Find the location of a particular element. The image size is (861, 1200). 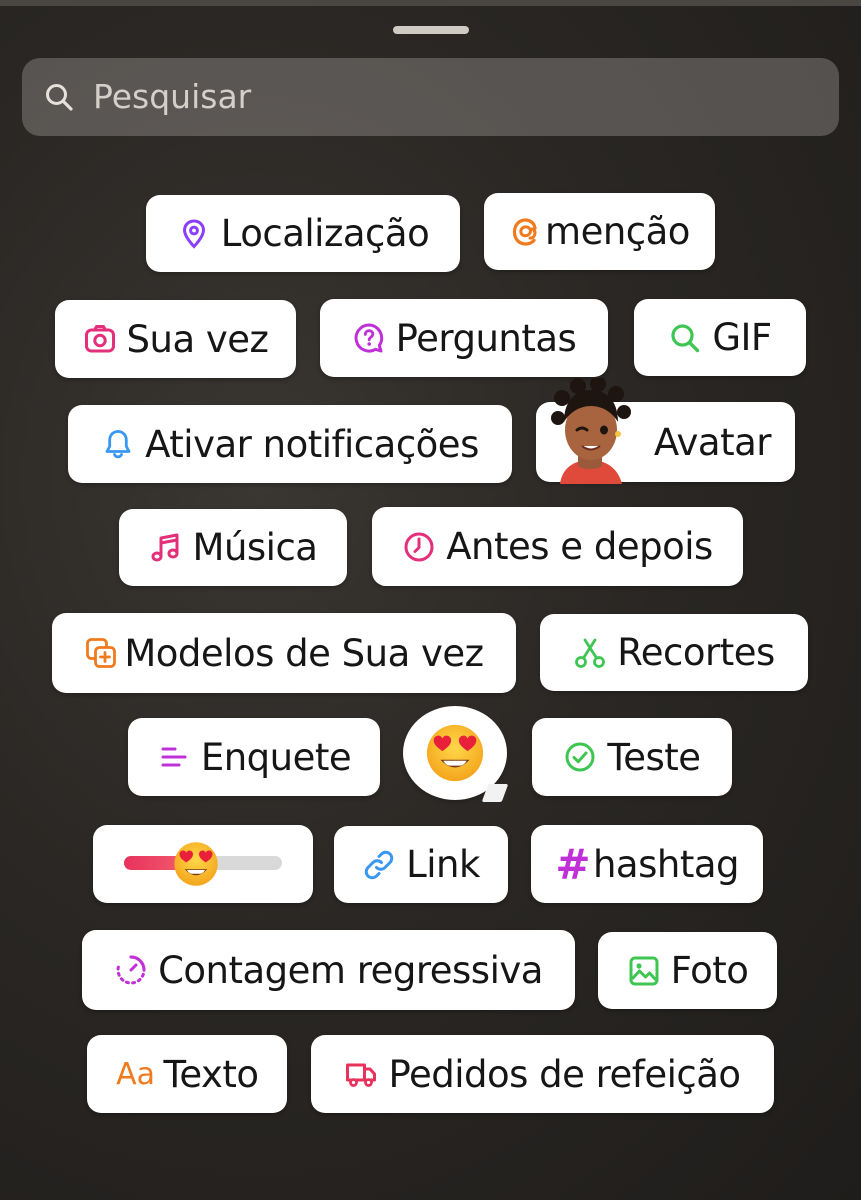

sticker-music: Música is located at coordinates (233, 547).